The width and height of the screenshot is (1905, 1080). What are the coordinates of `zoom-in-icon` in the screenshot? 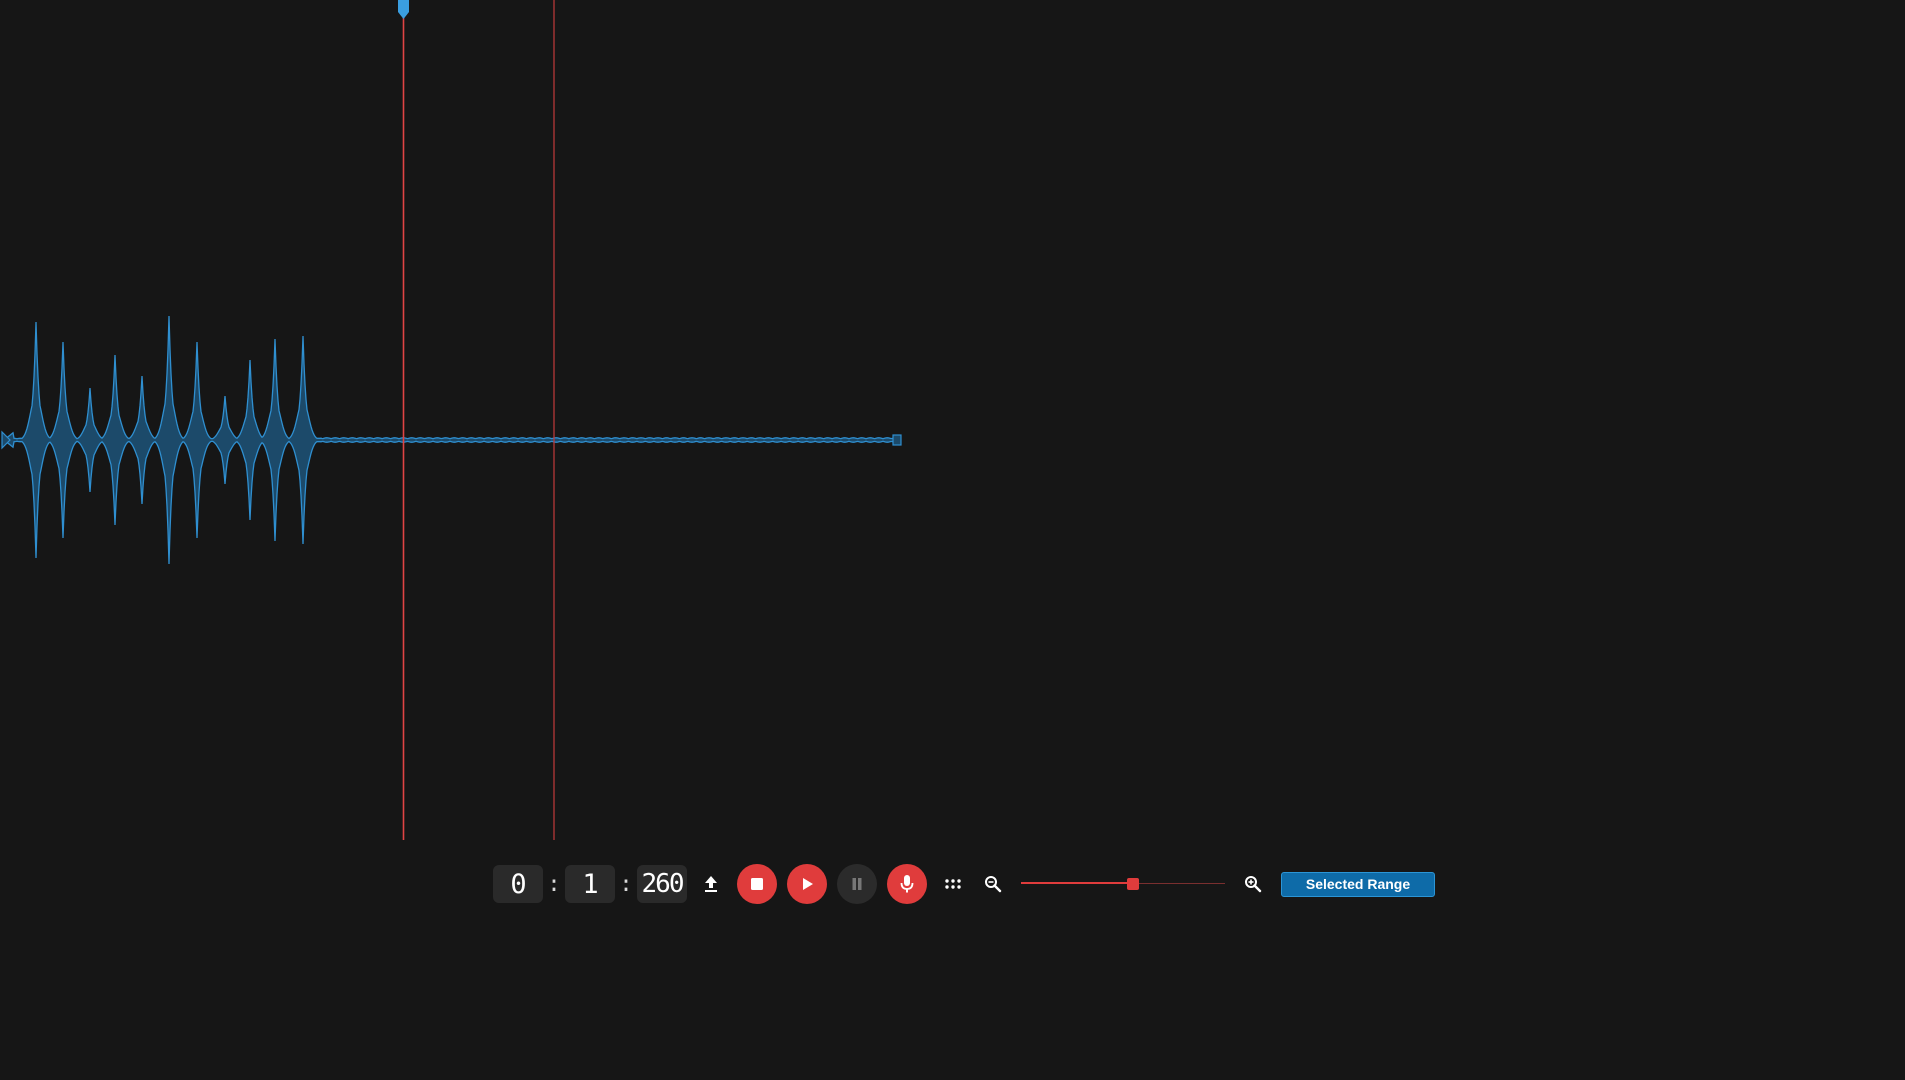 It's located at (1253, 884).